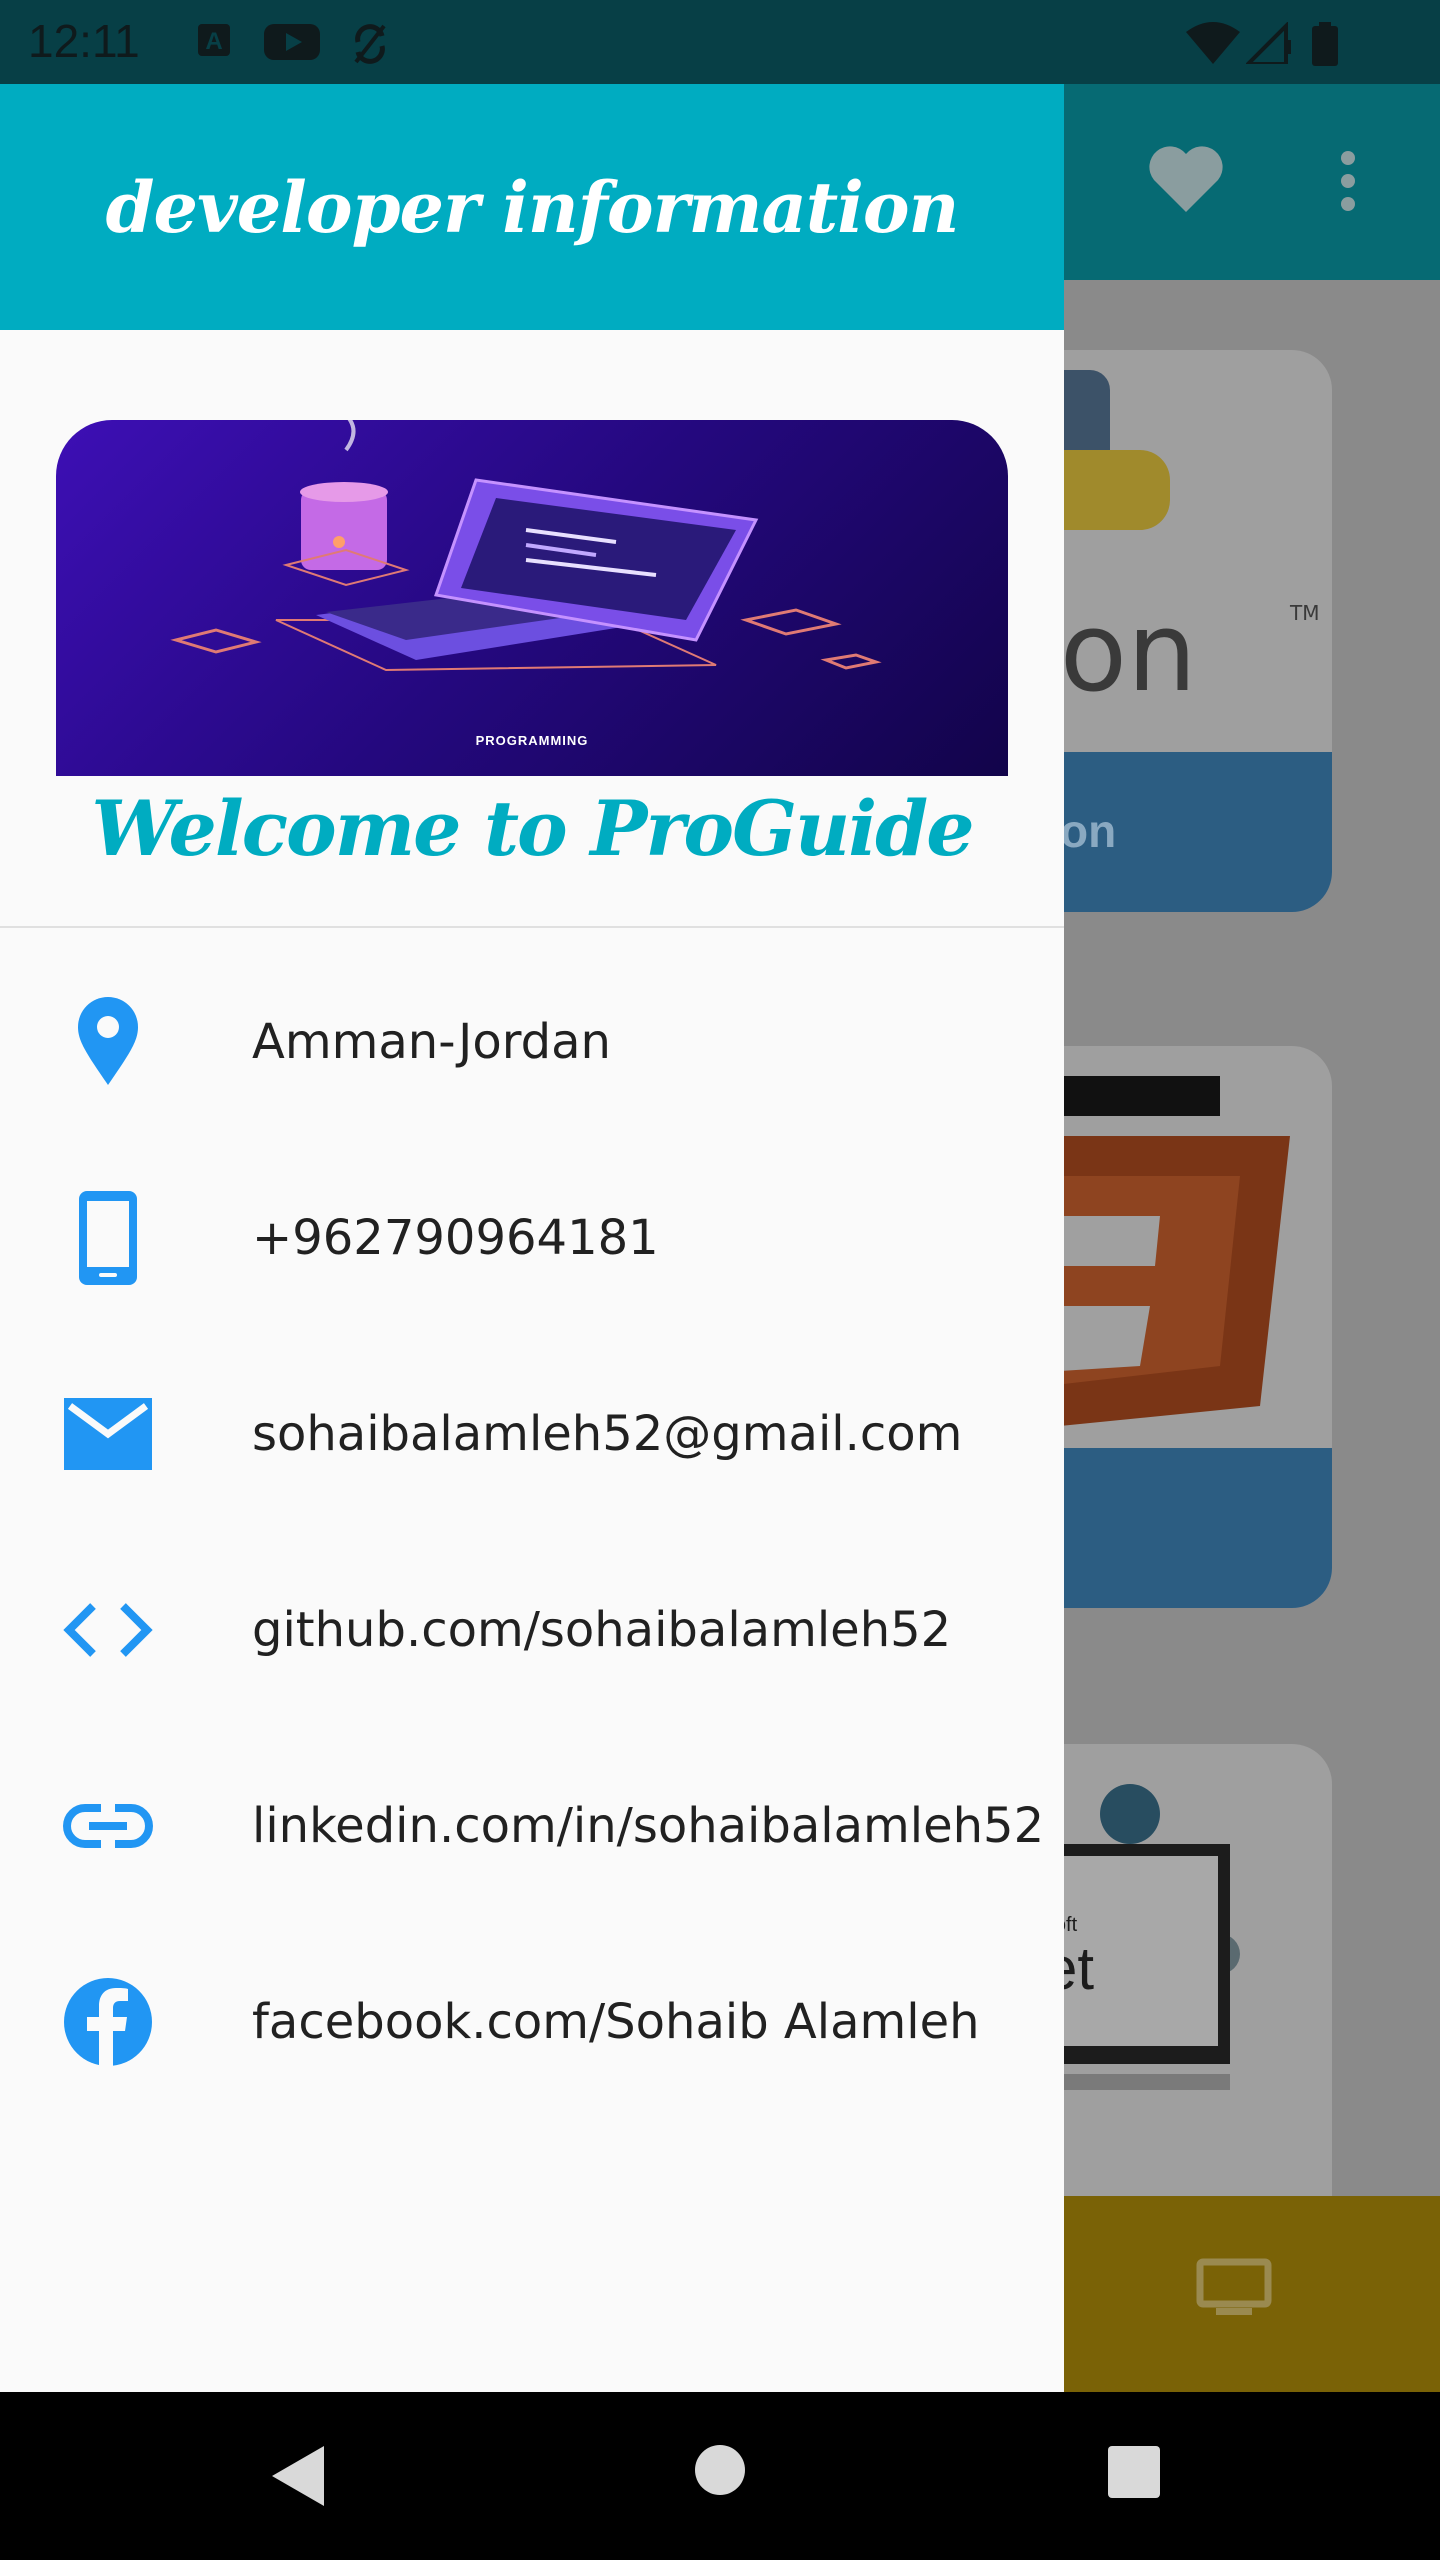  I want to click on welcome-heading: Welcome to ProGuide, so click(532, 828).